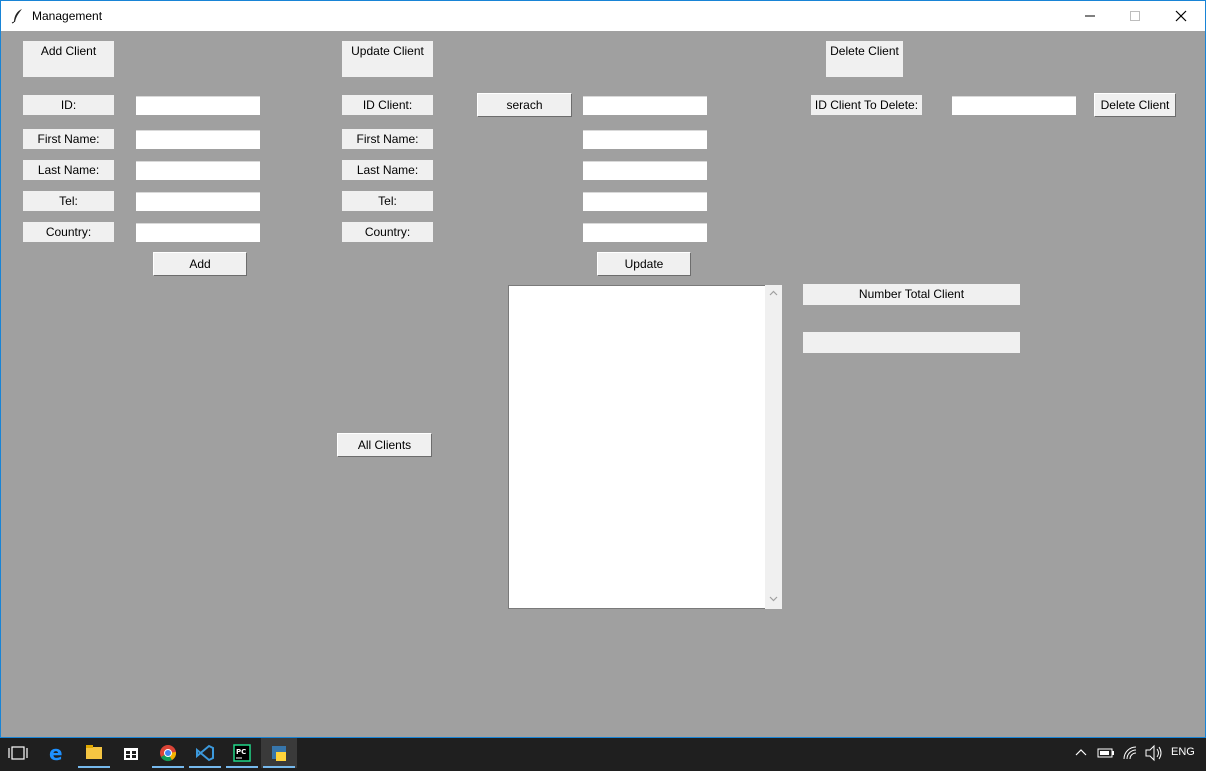 Image resolution: width=1206 pixels, height=771 pixels. I want to click on update-tel-field, so click(645, 201).